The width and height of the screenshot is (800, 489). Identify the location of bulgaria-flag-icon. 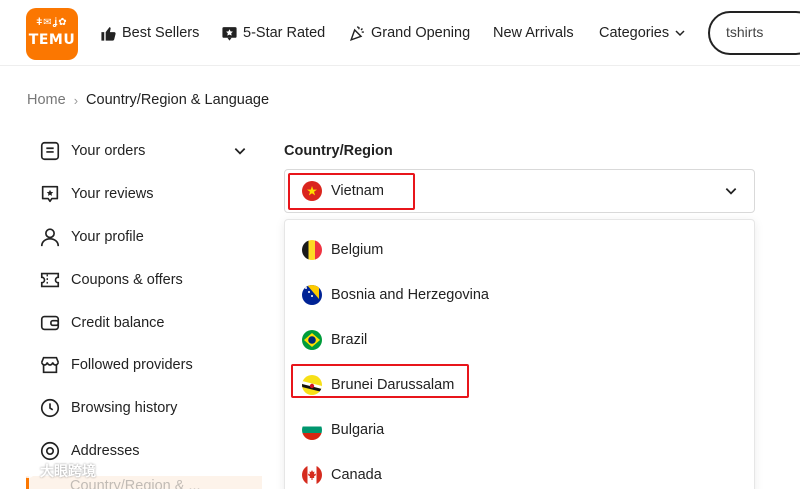
(312, 430).